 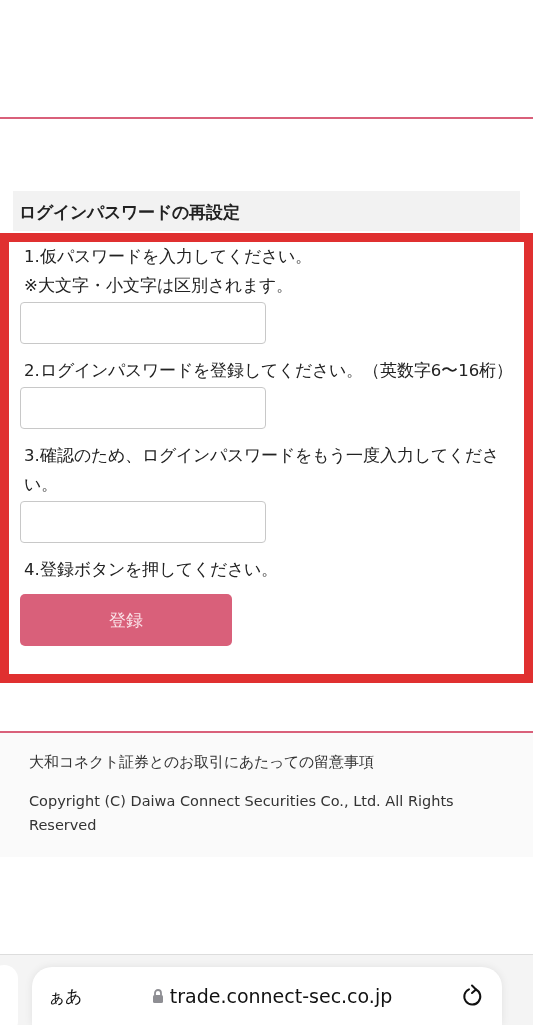 I want to click on copyright-text: Copyright (C) Daiwa Connect Securities Co., Ltd. All Rights Reserved, so click(x=242, y=813).